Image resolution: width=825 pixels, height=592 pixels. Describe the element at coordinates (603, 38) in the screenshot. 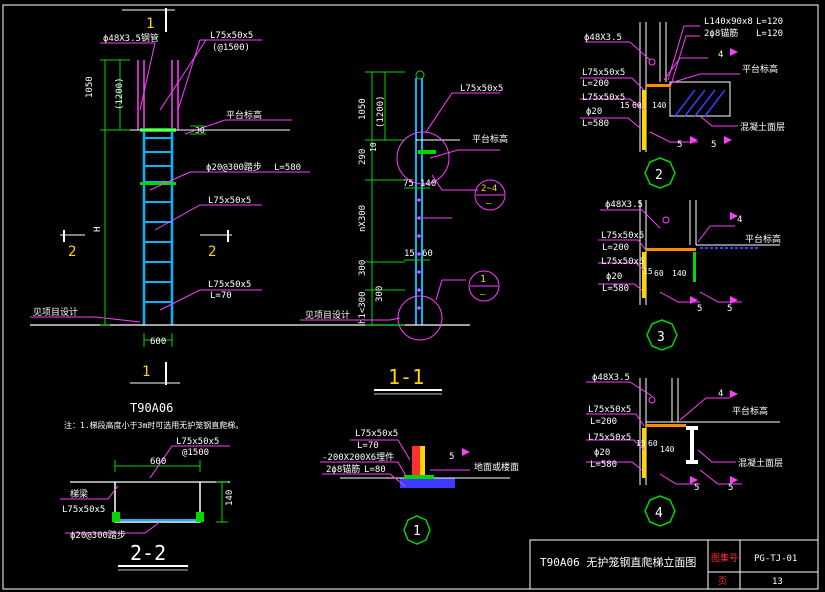

I see `det2-pipe-label: ϕ48X3.5` at that location.